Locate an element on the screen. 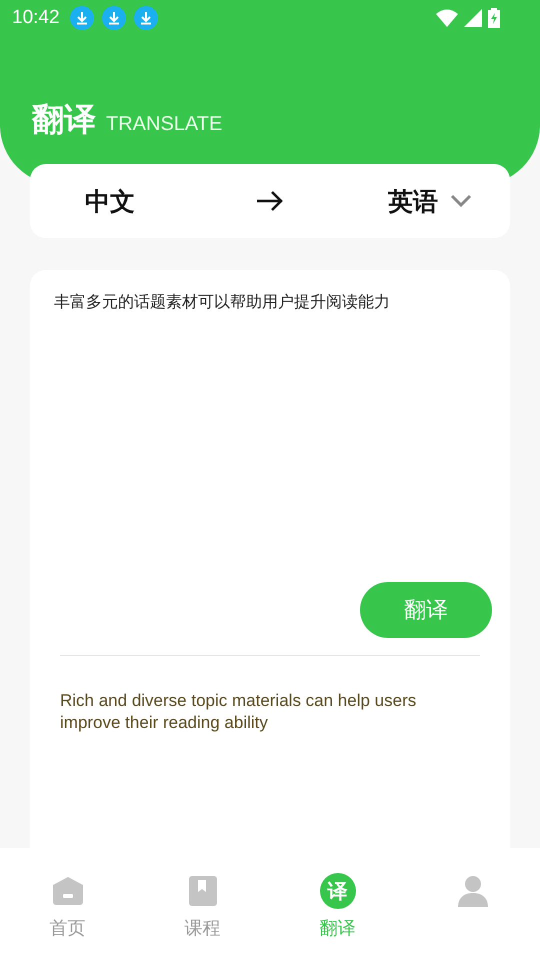  translation-result: Rich and diverse topic materials can help users improve their reading ability is located at coordinates (239, 712).